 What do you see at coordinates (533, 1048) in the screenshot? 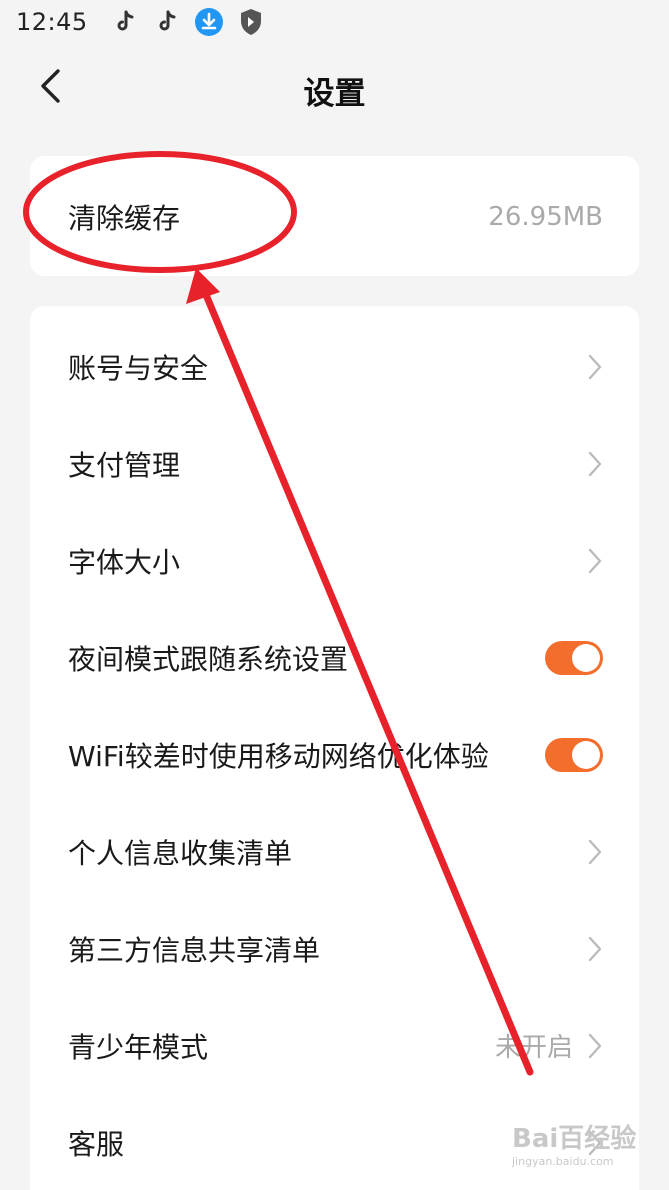
I see `teen-mode-status: 未开启` at bounding box center [533, 1048].